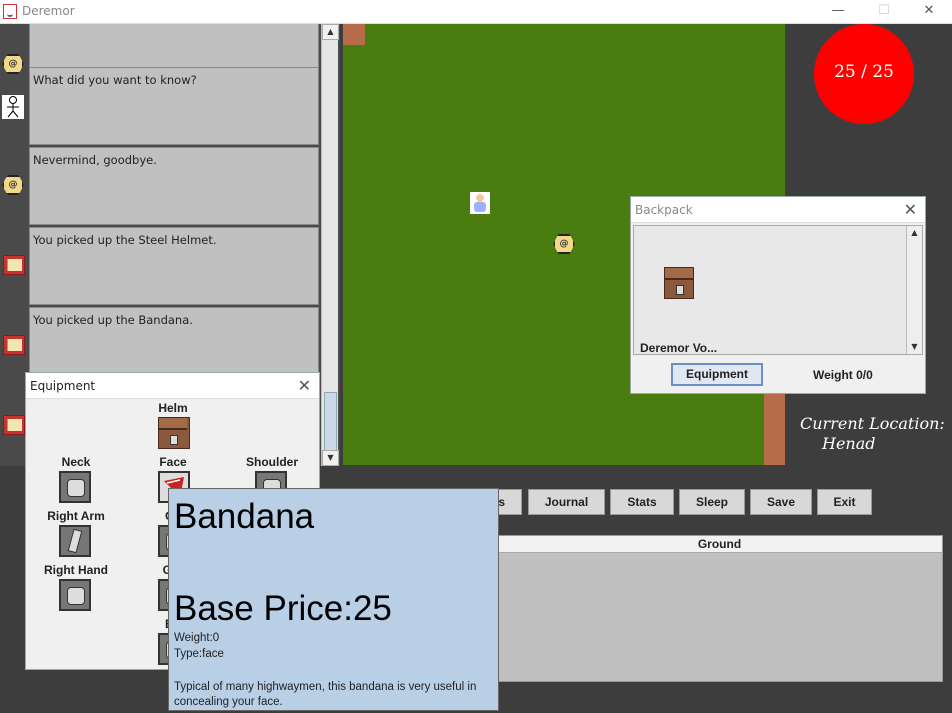 The width and height of the screenshot is (952, 713). I want to click on player-hex-icon: @, so click(564, 244).